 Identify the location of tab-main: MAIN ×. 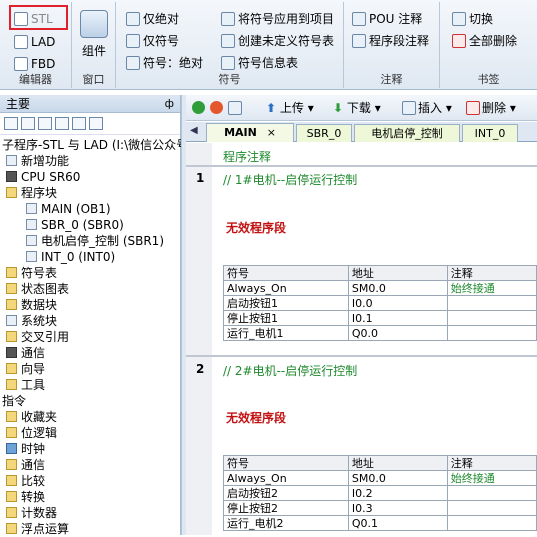
(250, 132).